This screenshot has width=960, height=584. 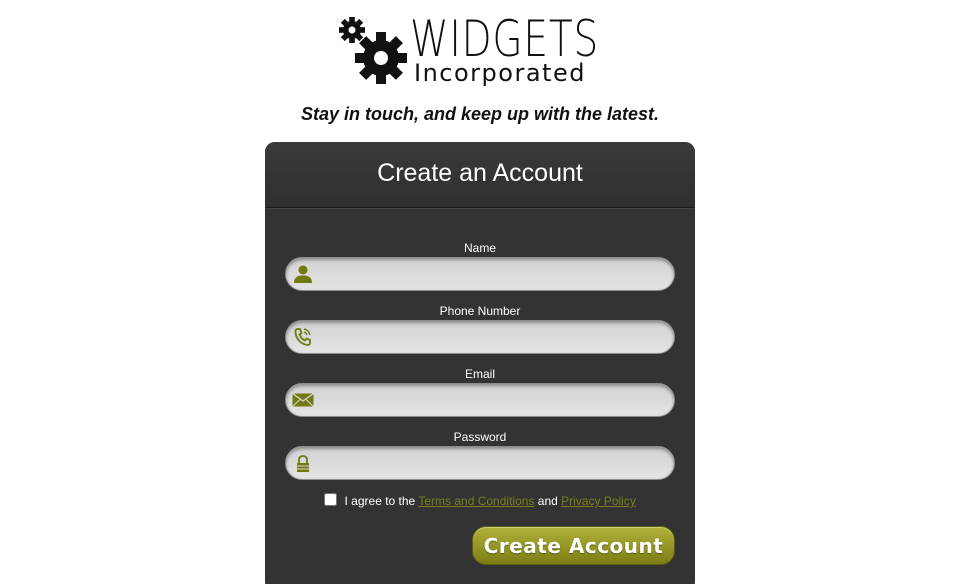 I want to click on phone-input, so click(x=492, y=338).